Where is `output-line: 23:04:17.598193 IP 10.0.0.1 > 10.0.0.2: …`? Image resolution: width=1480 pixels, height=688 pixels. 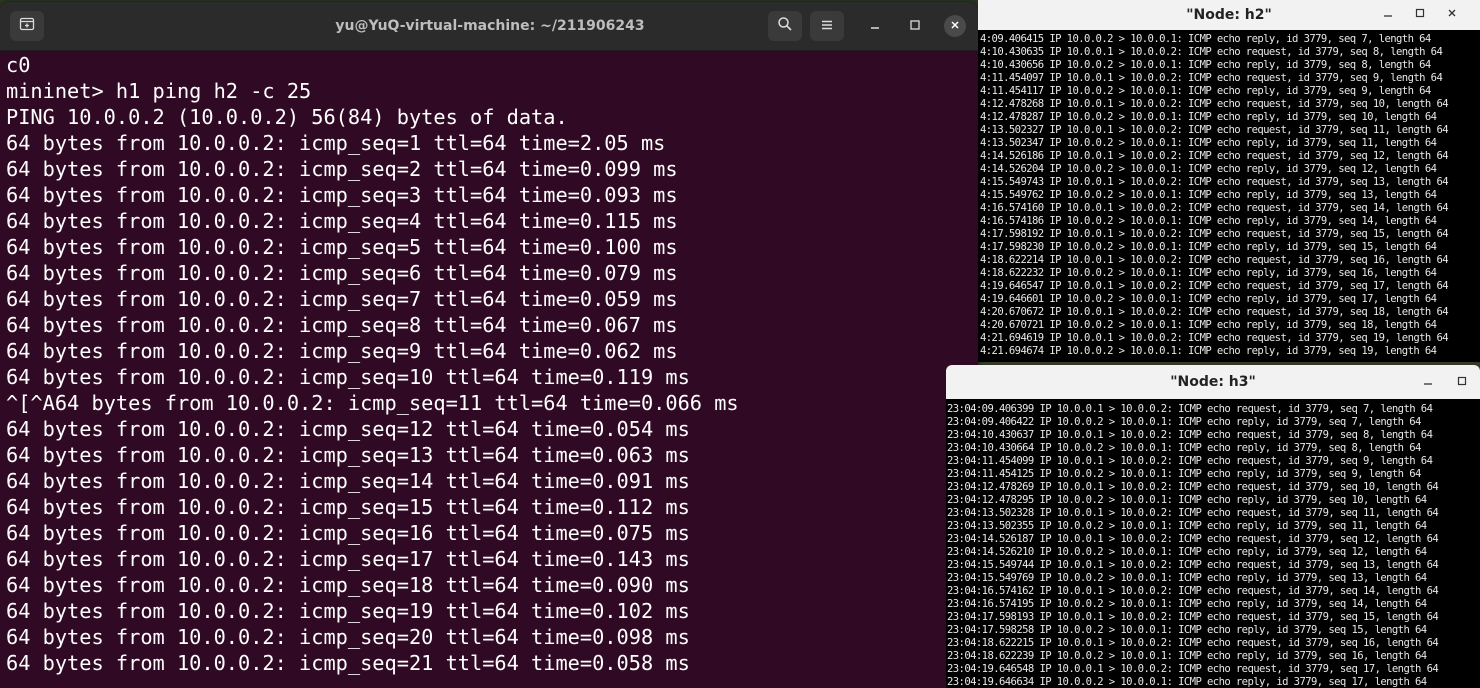
output-line: 23:04:17.598193 IP 10.0.0.1 > 10.0.0.2: … is located at coordinates (1193, 617).